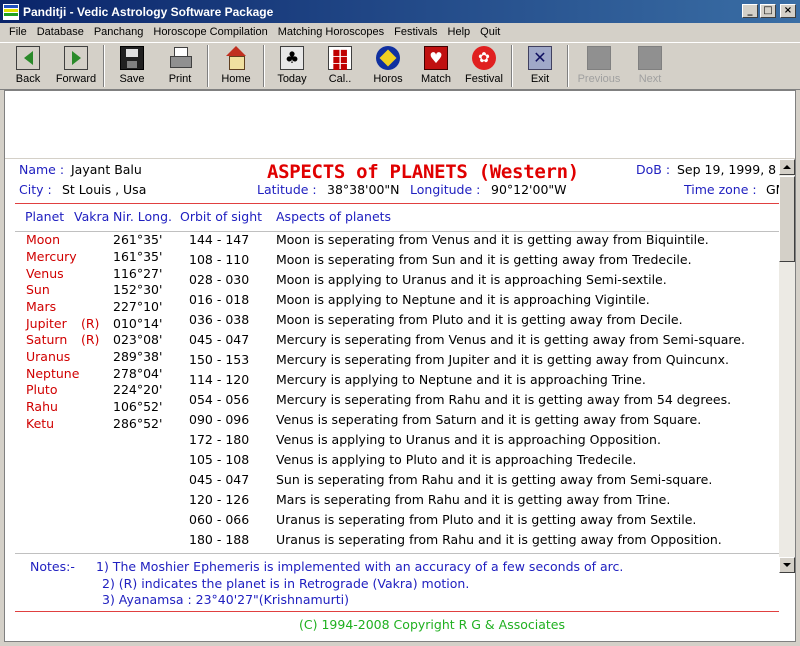 This screenshot has width=800, height=646. What do you see at coordinates (445, 189) in the screenshot?
I see `longitude-label: Longitude :` at bounding box center [445, 189].